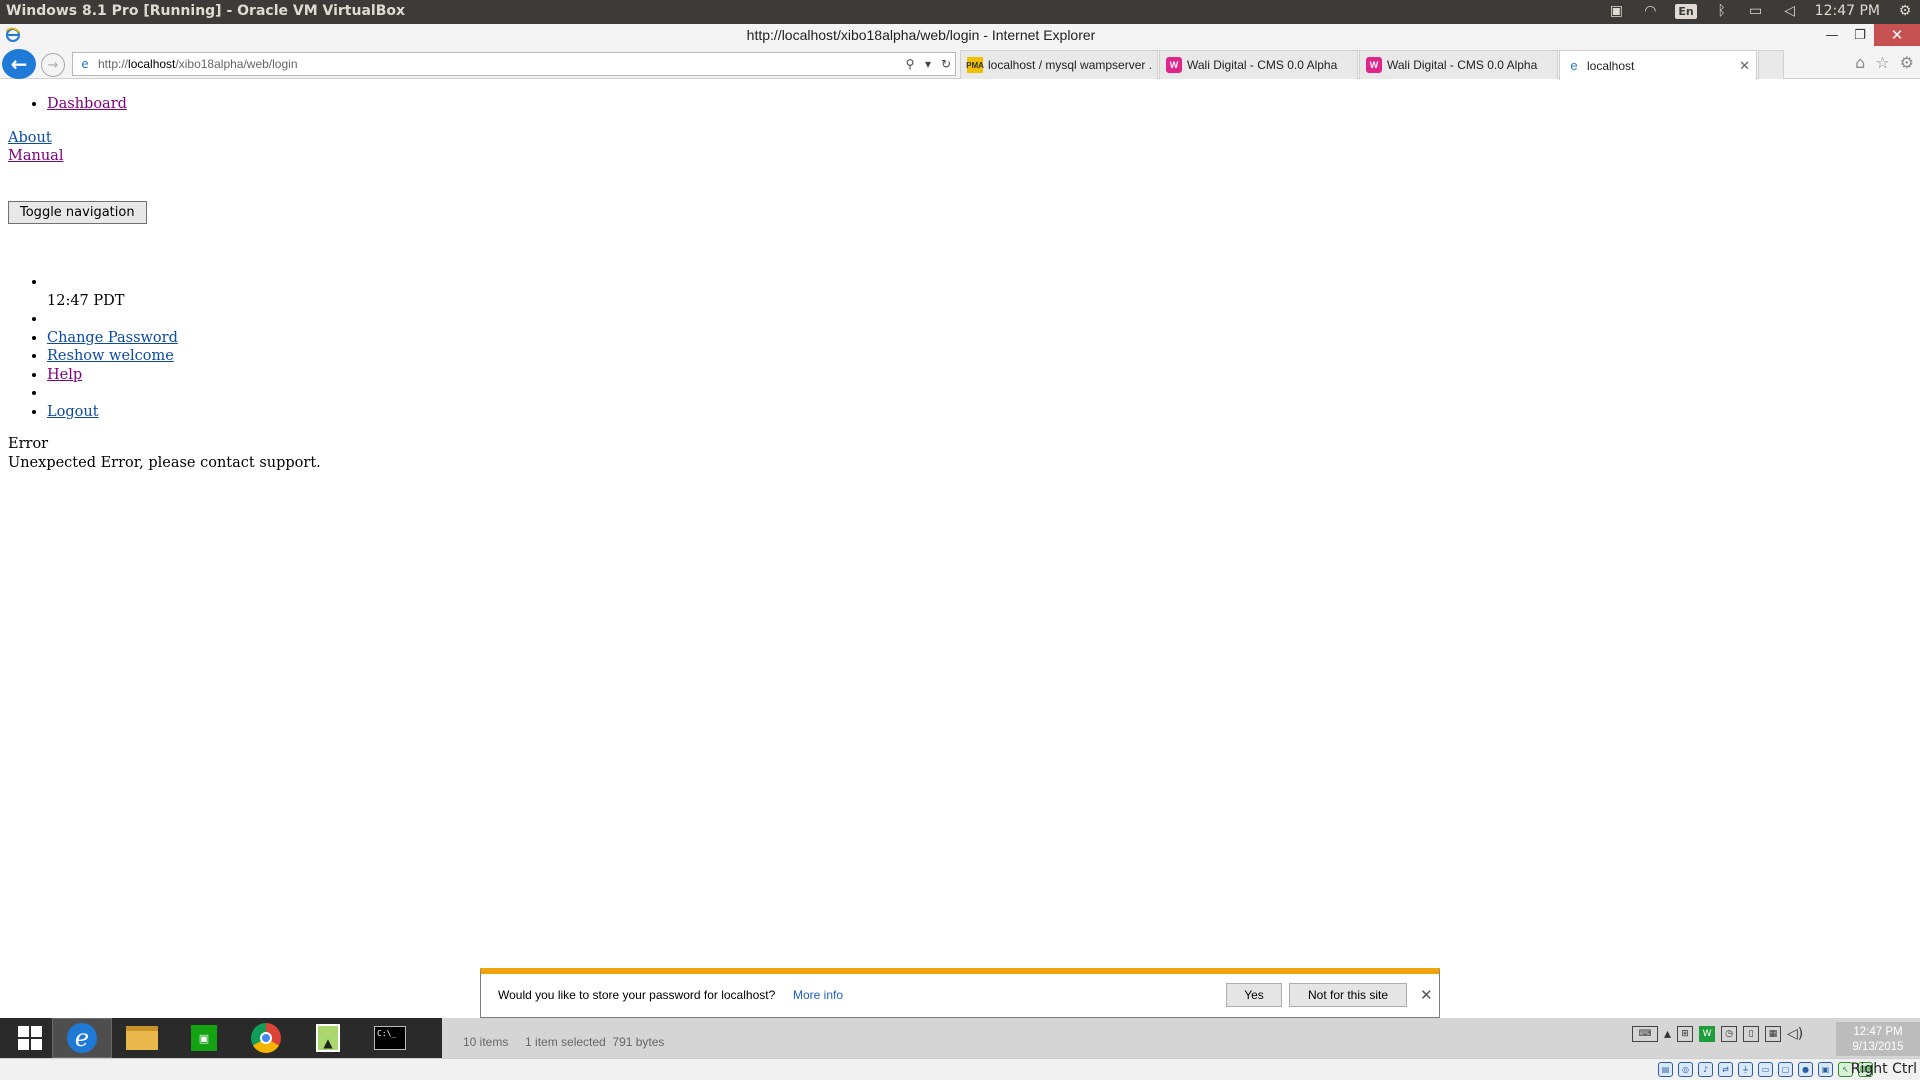 The height and width of the screenshot is (1080, 1920). Describe the element at coordinates (1907, 62) in the screenshot. I see `tools-gear-icon: ⚙` at that location.